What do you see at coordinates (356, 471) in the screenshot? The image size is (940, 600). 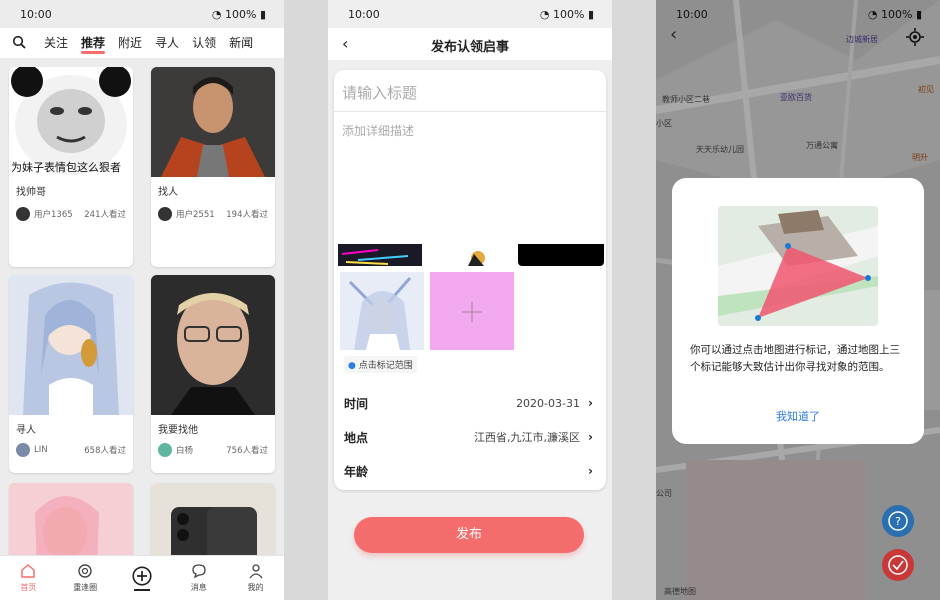 I see `age-label: 年龄` at bounding box center [356, 471].